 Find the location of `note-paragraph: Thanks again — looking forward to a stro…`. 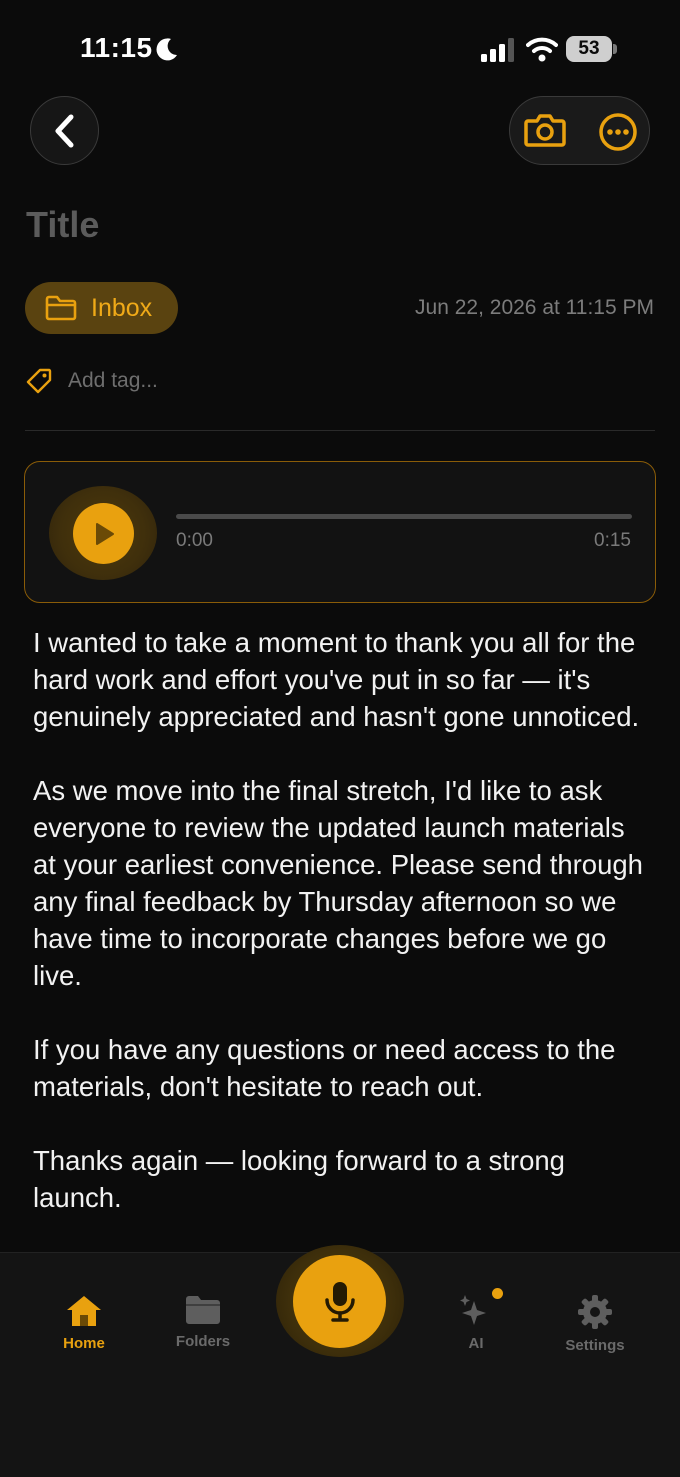

note-paragraph: Thanks again — looking forward to a stro… is located at coordinates (299, 1179).